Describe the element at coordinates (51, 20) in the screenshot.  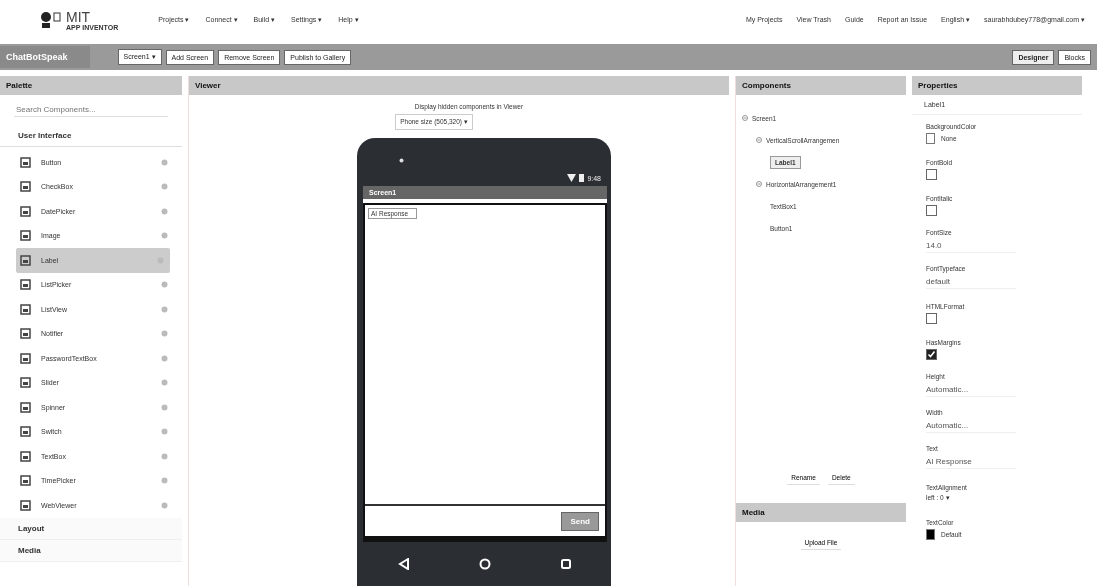
I see `logo-icon` at that location.